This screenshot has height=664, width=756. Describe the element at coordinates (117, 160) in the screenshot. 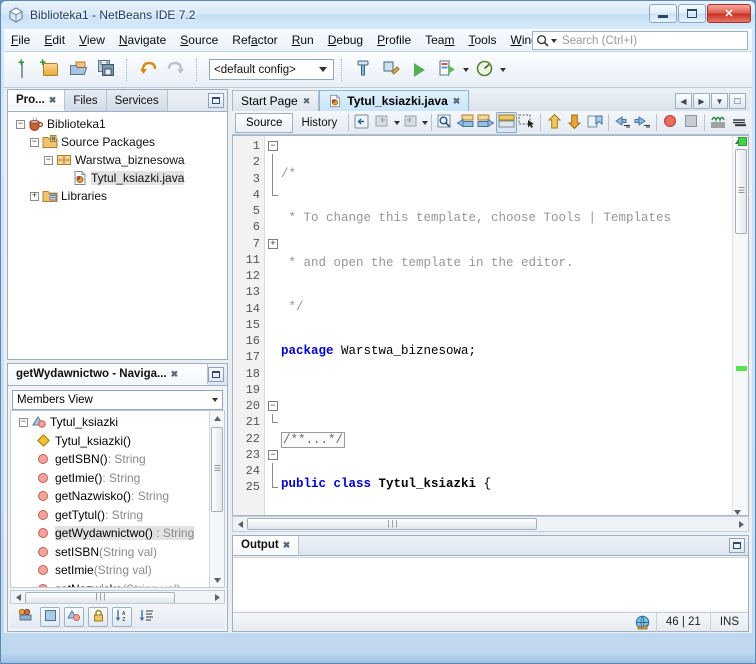

I see `tree-node-warstwa-biznesowa: − Warstwa_biznesowa` at that location.